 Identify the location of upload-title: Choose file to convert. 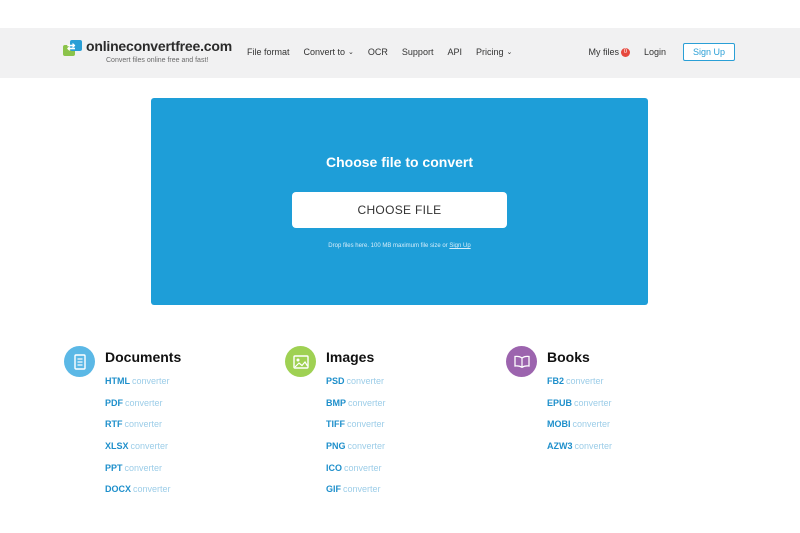
(399, 162).